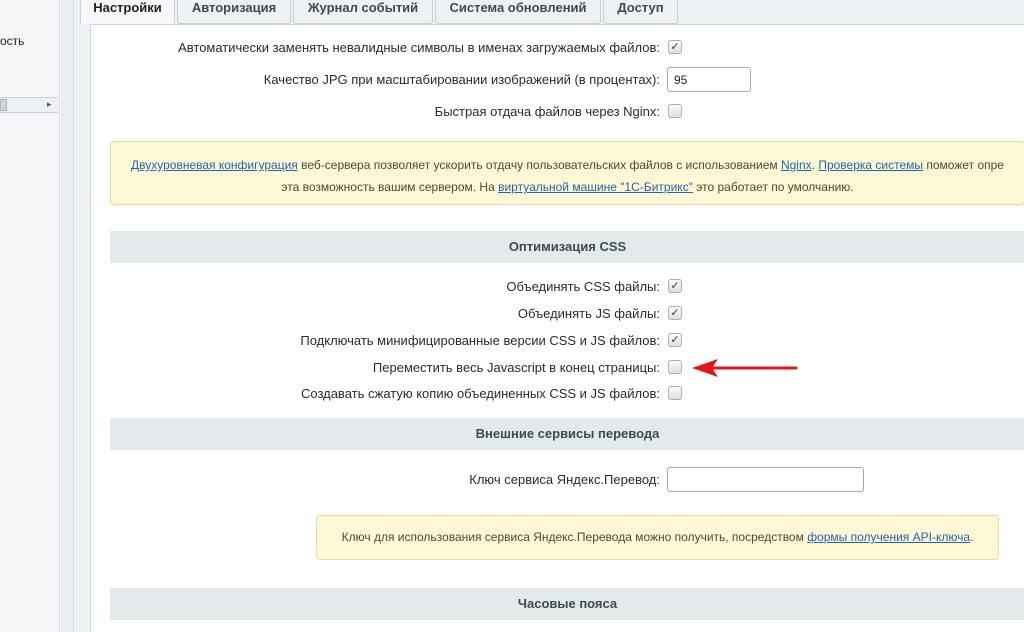 The width and height of the screenshot is (1024, 632). Describe the element at coordinates (583, 286) in the screenshot. I see `setting-label: Объединять CSS файлы:` at that location.